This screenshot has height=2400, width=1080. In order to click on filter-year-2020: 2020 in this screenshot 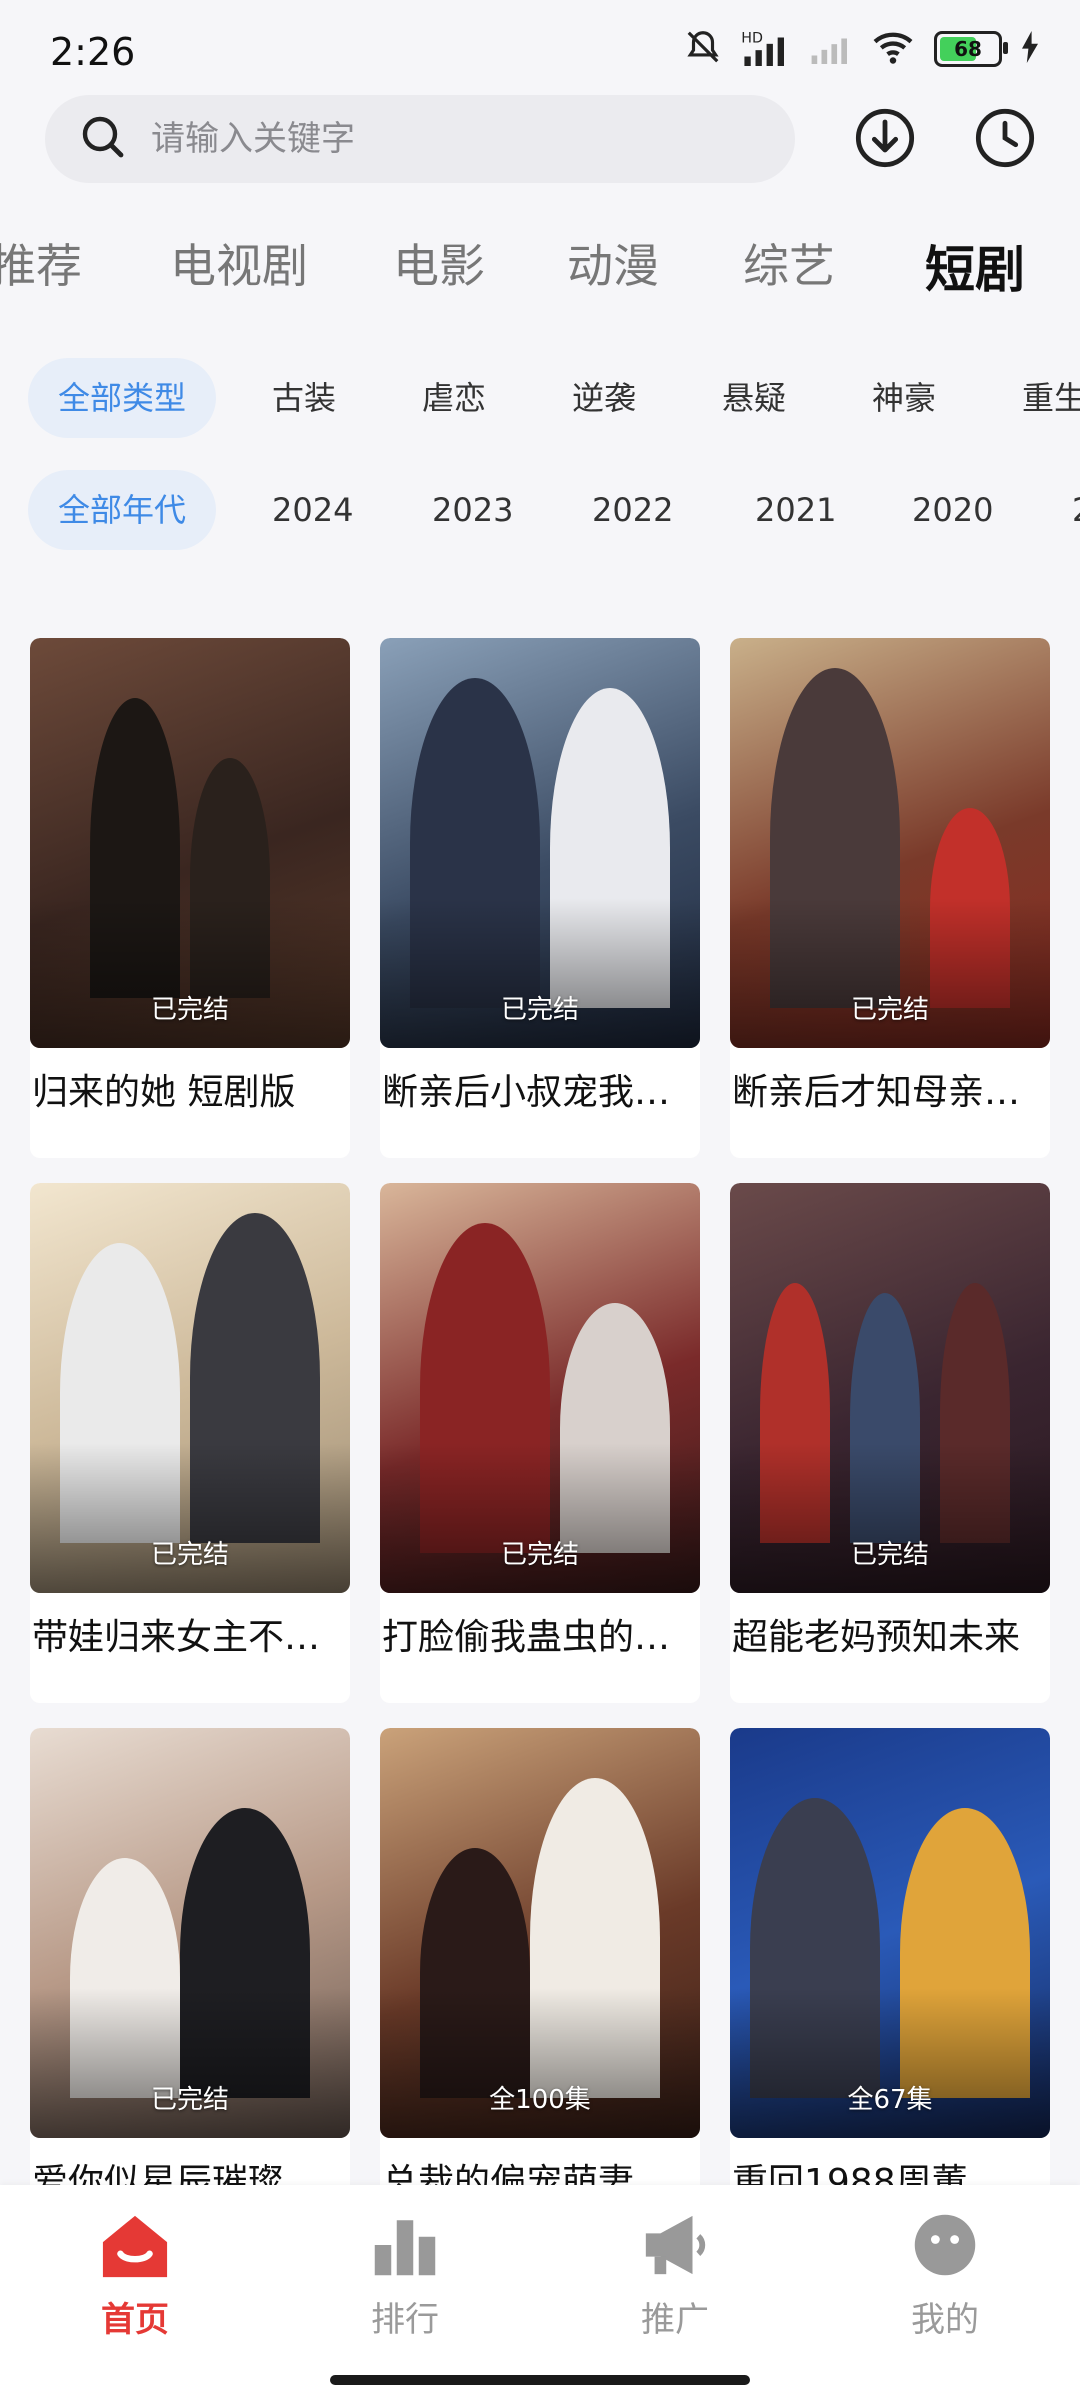, I will do `click(952, 510)`.